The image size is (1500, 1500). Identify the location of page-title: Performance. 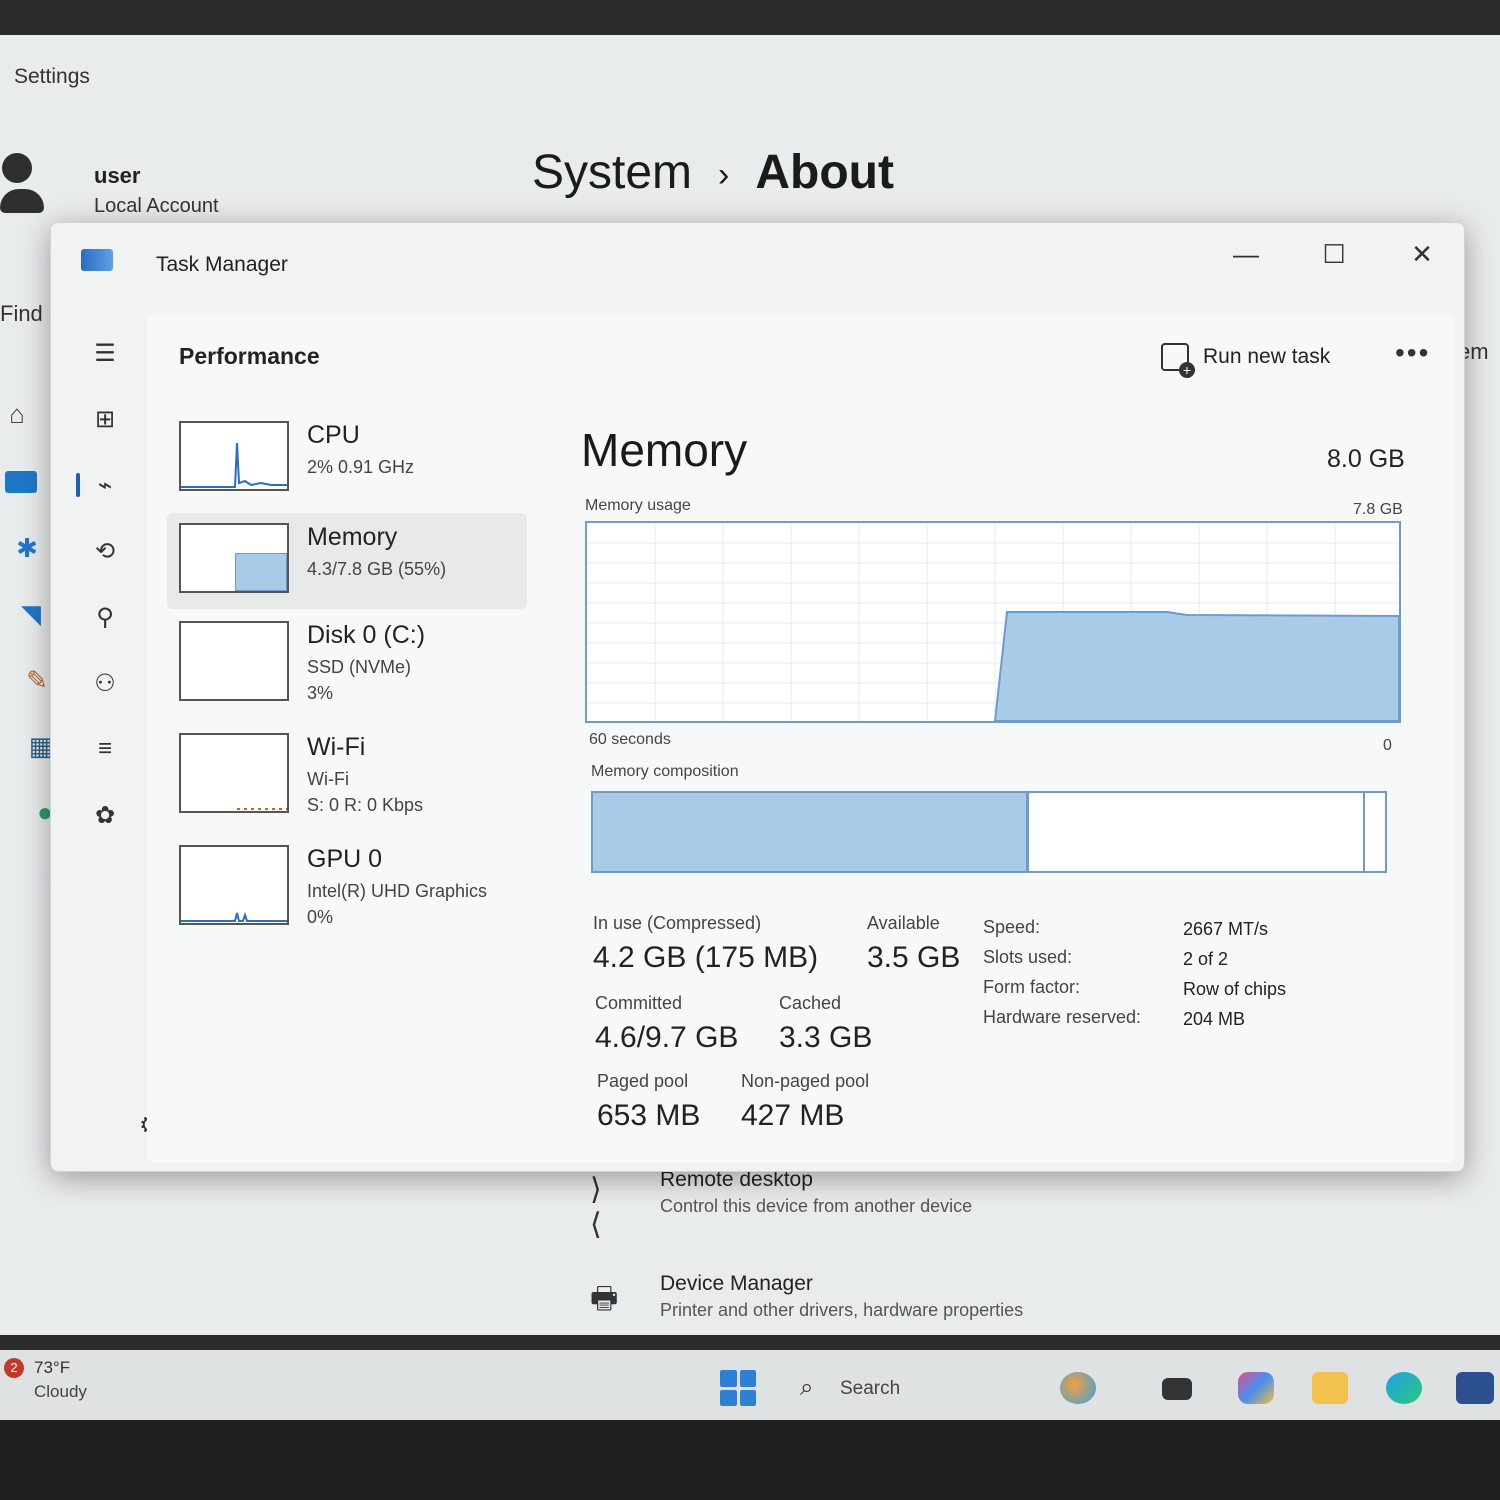
(249, 356).